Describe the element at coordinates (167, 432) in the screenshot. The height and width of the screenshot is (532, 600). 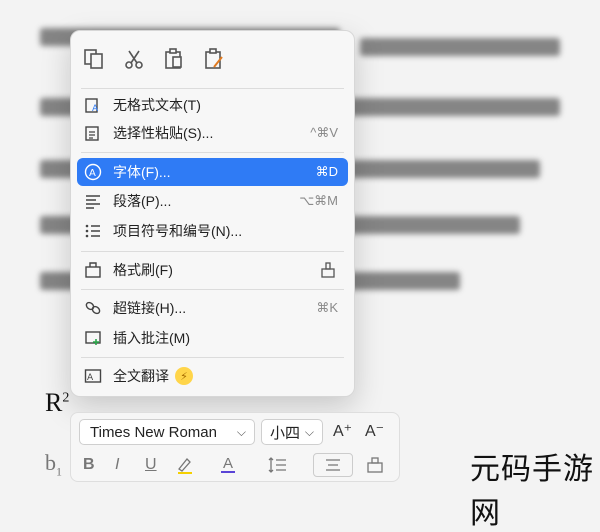
I see `font-family-select: Times New Roman ⌵` at that location.